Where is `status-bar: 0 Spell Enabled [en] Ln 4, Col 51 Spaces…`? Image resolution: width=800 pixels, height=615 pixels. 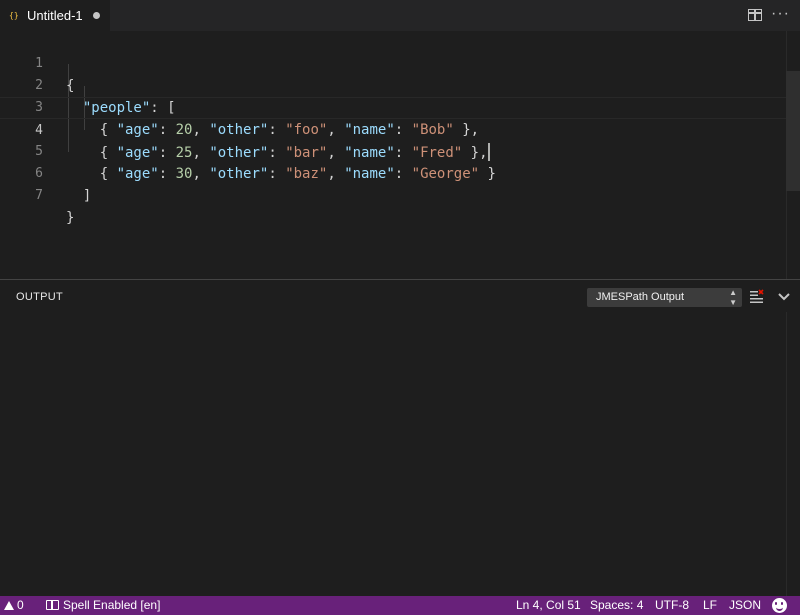 status-bar: 0 Spell Enabled [en] Ln 4, Col 51 Spaces… is located at coordinates (400, 605).